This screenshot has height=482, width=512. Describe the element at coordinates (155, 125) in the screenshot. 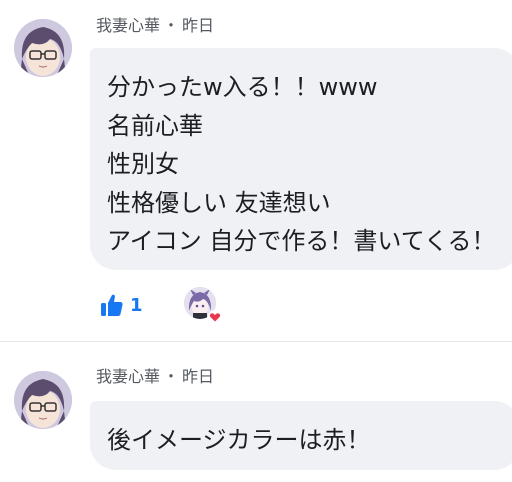

I see `message-line: 名前心華` at that location.